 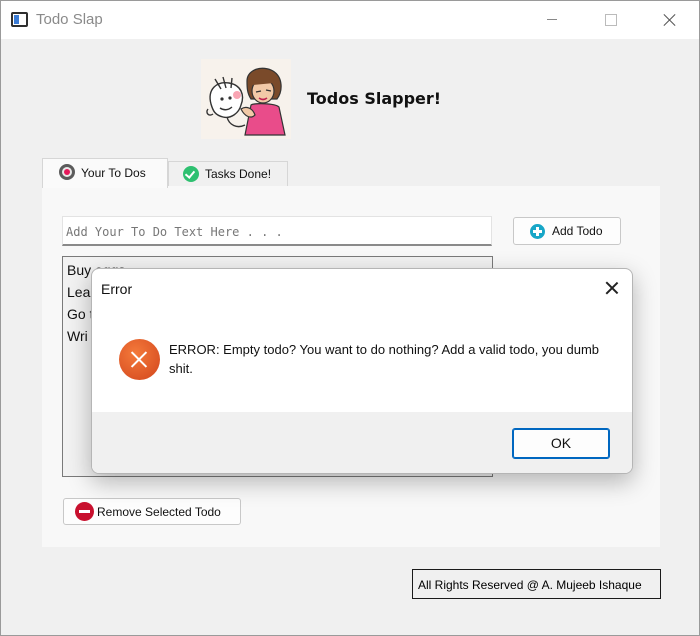 What do you see at coordinates (139, 359) in the screenshot?
I see `error-icon` at bounding box center [139, 359].